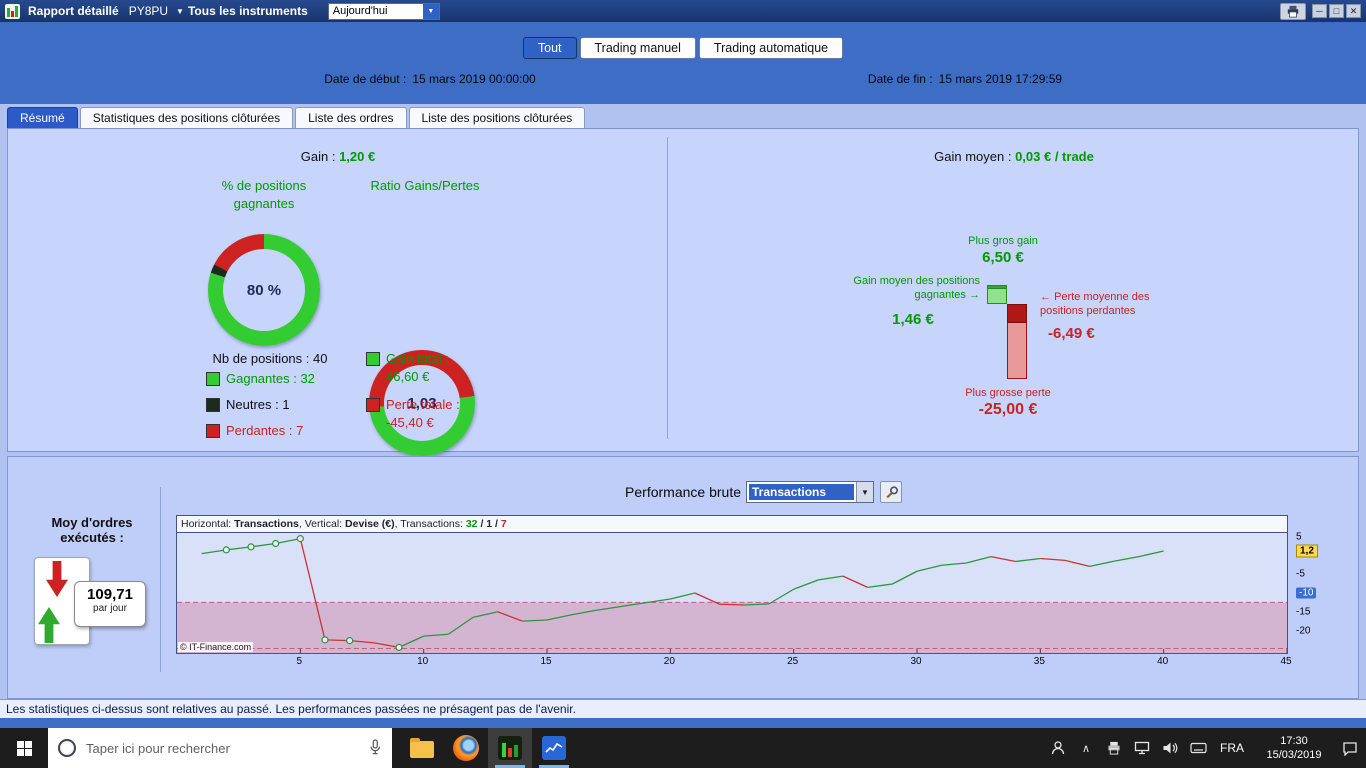 The height and width of the screenshot is (768, 1366). Describe the element at coordinates (436, 367) in the screenshot. I see `gain-total-block: Gain total : 46,60 €` at that location.